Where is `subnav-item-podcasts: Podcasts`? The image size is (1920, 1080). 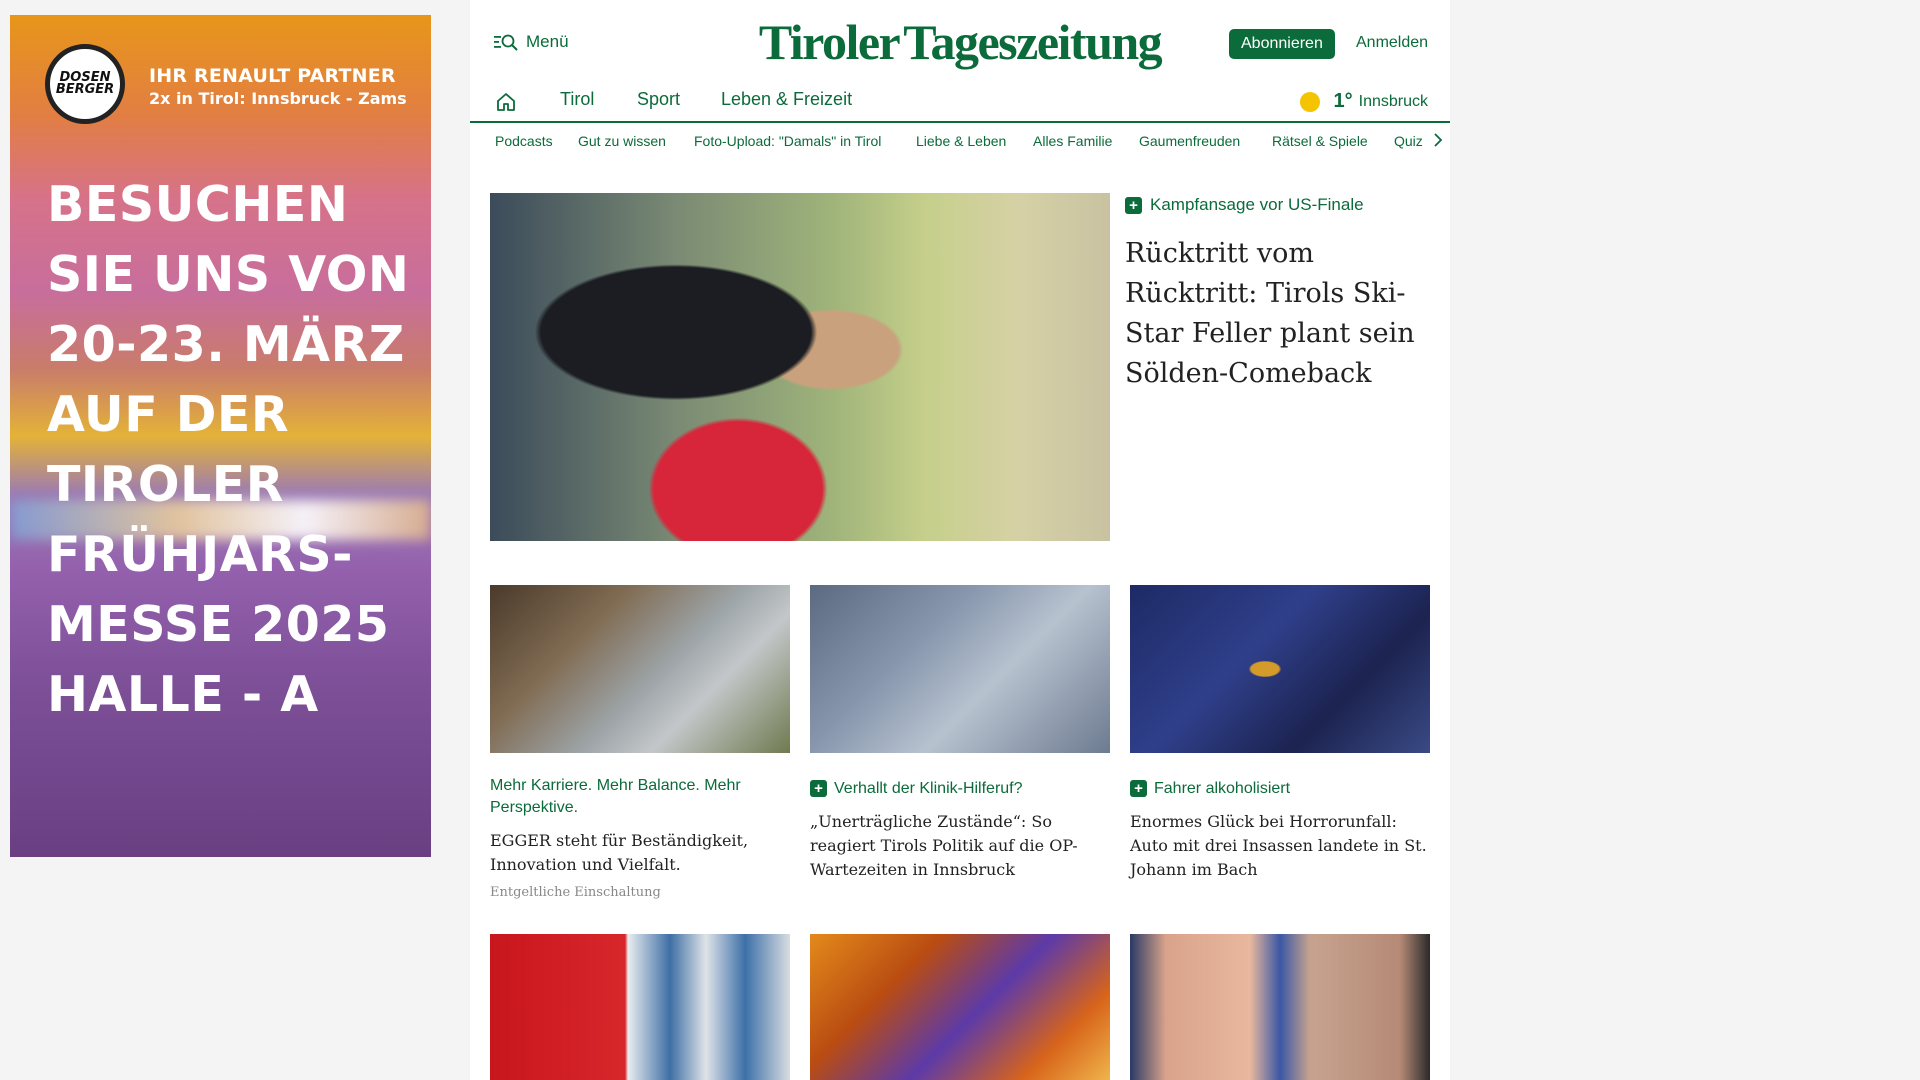
subnav-item-podcasts: Podcasts is located at coordinates (524, 141).